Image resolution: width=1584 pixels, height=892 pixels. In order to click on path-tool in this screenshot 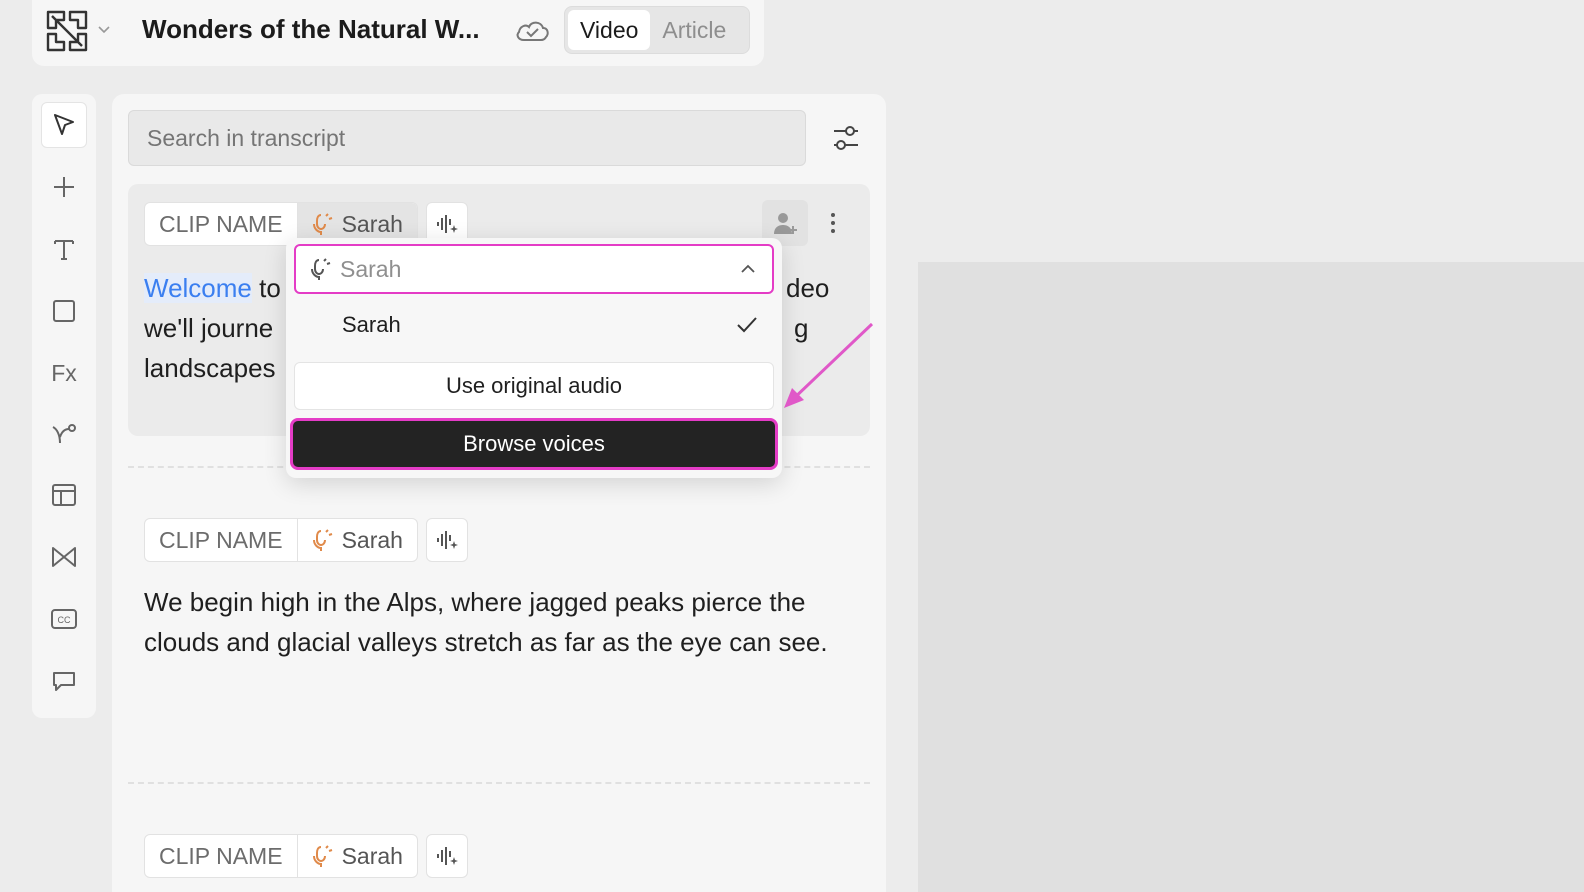, I will do `click(64, 433)`.